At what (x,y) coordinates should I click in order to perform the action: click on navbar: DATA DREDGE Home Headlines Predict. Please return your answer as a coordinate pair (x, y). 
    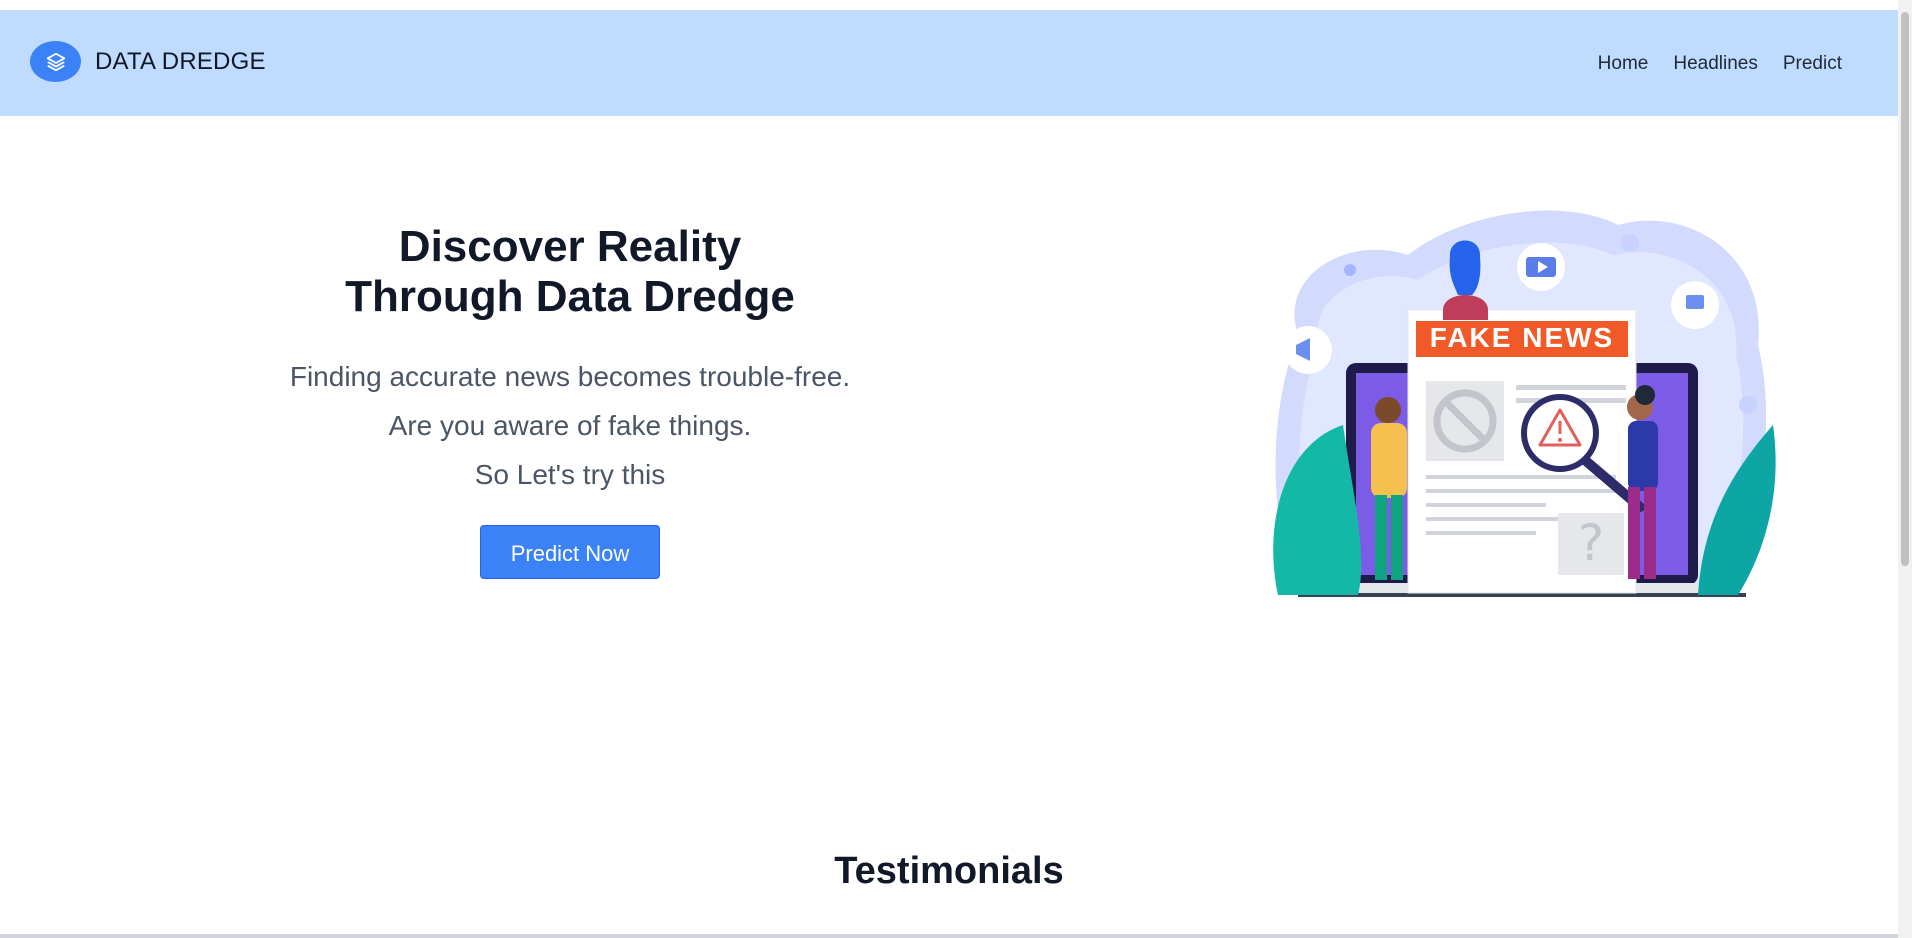
    Looking at the image, I should click on (949, 63).